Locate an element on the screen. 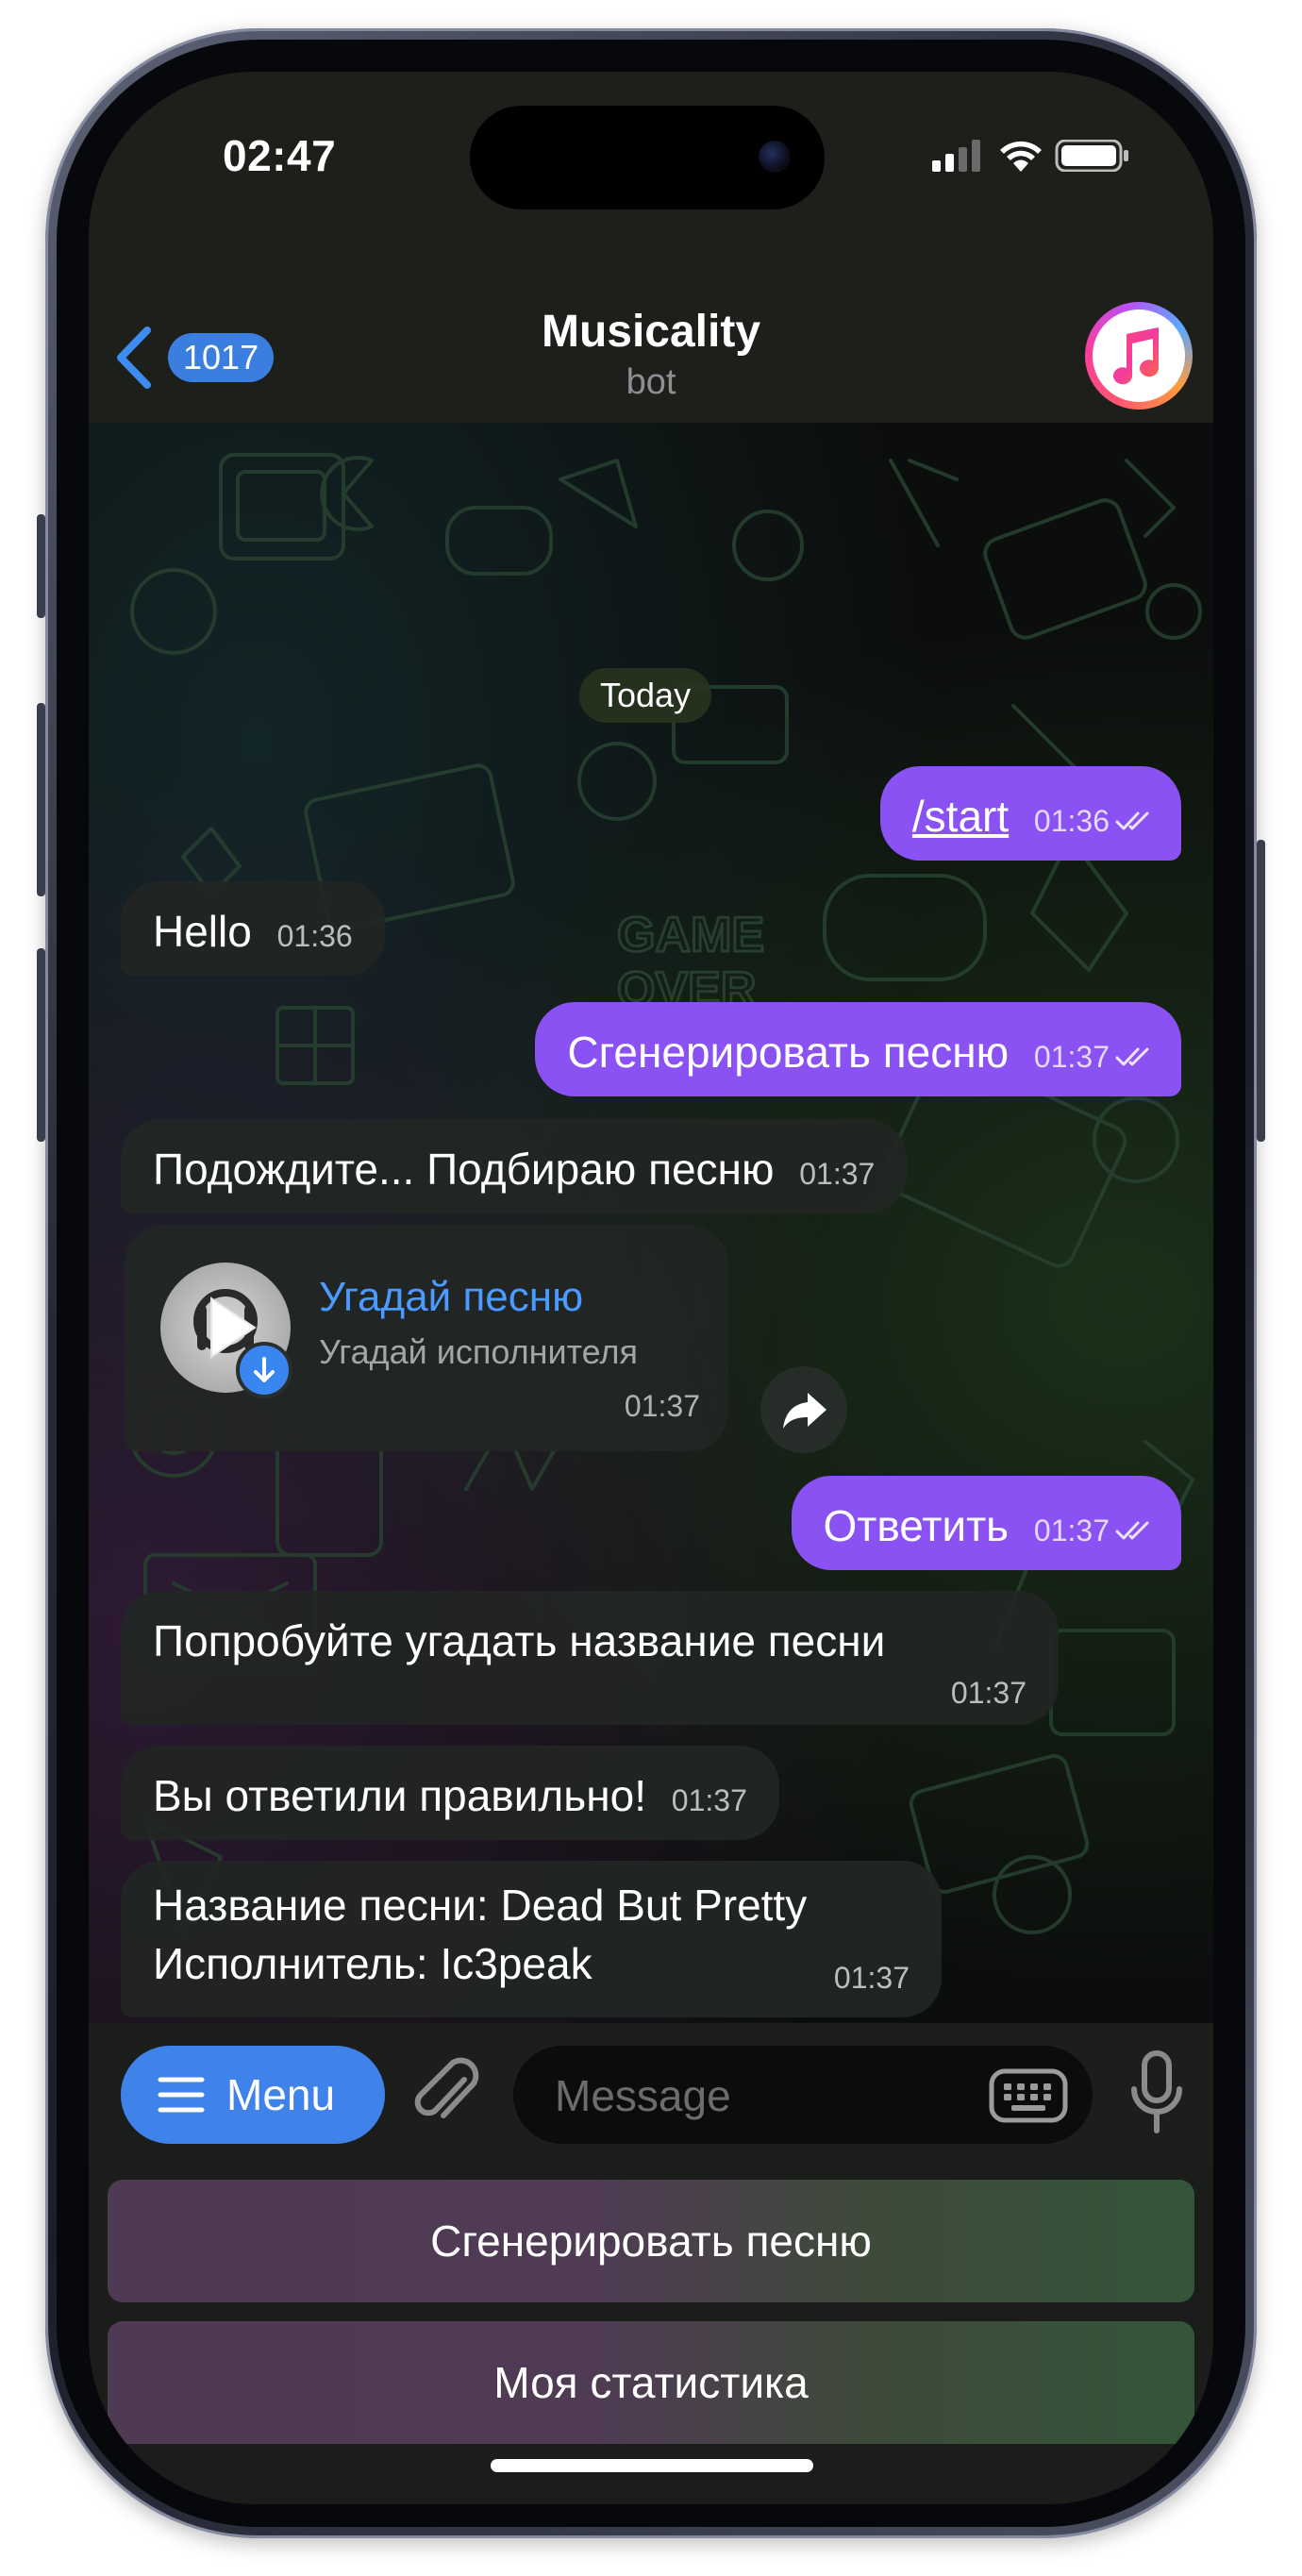 The height and width of the screenshot is (2576, 1302). incoming-message: Вы ответили правильно! 01:37 is located at coordinates (450, 1793).